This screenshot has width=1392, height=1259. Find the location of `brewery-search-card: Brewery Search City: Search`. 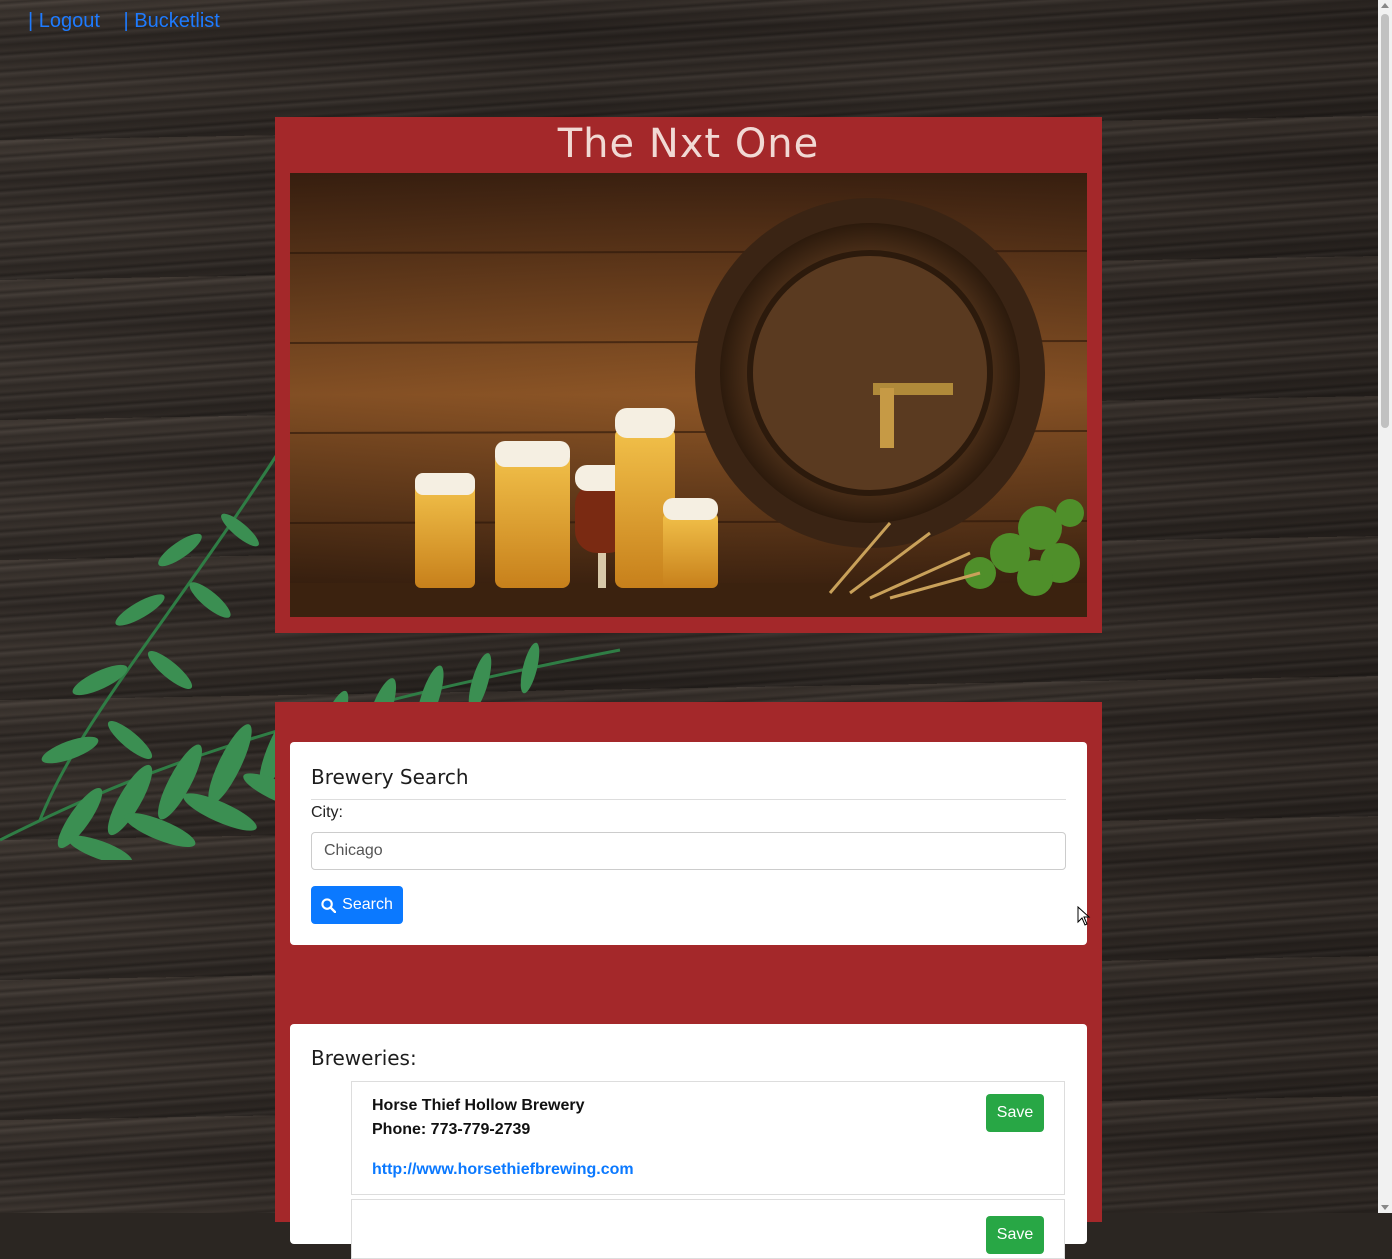

brewery-search-card: Brewery Search City: Search is located at coordinates (688, 843).